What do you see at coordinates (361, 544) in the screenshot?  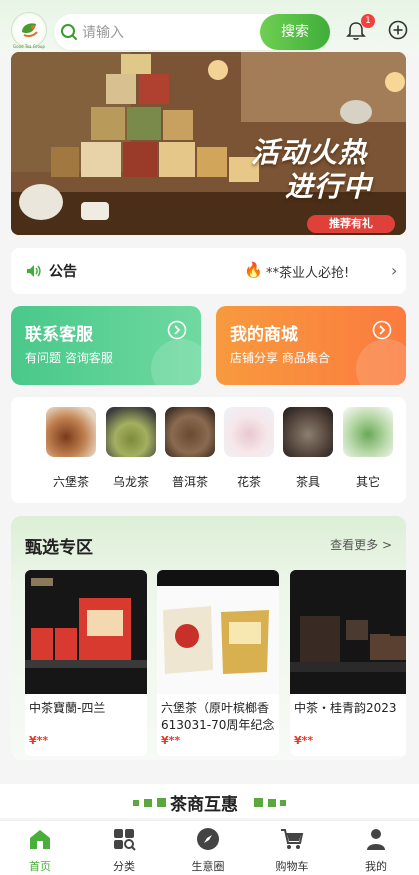 I see `view-more-link: 查看更多 >` at bounding box center [361, 544].